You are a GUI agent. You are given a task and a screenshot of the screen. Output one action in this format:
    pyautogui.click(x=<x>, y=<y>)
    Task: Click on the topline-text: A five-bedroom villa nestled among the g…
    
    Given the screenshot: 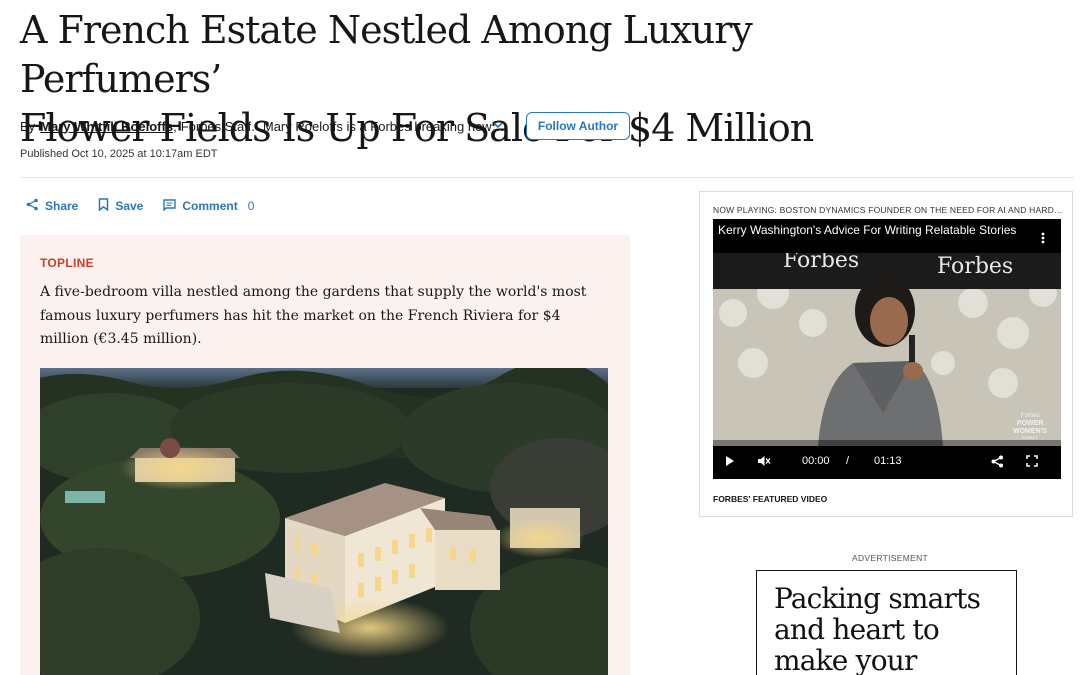 What is the action you would take?
    pyautogui.click(x=313, y=315)
    